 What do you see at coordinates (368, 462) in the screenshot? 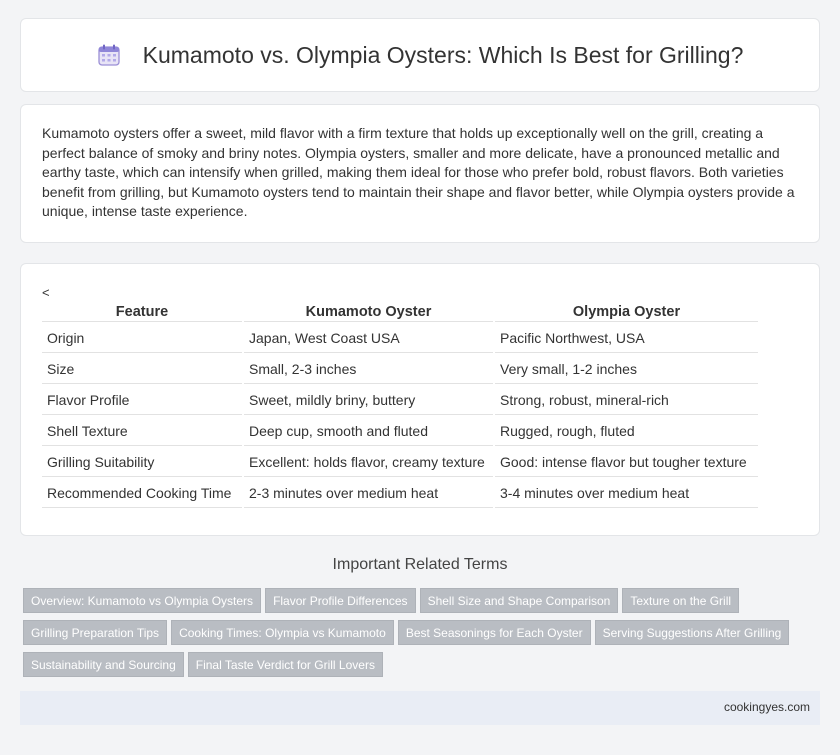
I see `kumamoto-cell: Excellent: holds flavor, creamy texture` at bounding box center [368, 462].